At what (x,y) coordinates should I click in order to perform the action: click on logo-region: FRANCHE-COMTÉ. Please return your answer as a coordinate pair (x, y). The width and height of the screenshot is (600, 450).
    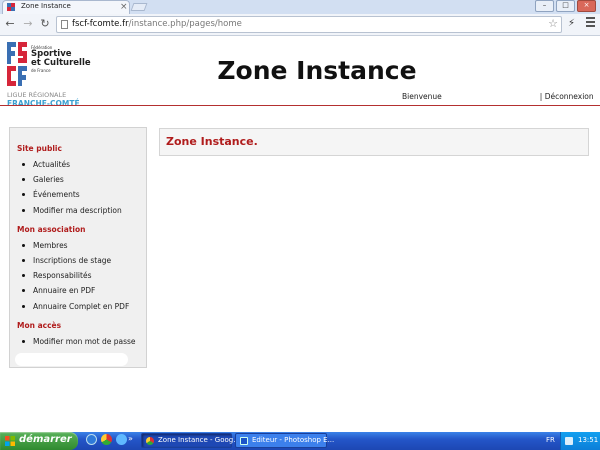
    Looking at the image, I should click on (43, 103).